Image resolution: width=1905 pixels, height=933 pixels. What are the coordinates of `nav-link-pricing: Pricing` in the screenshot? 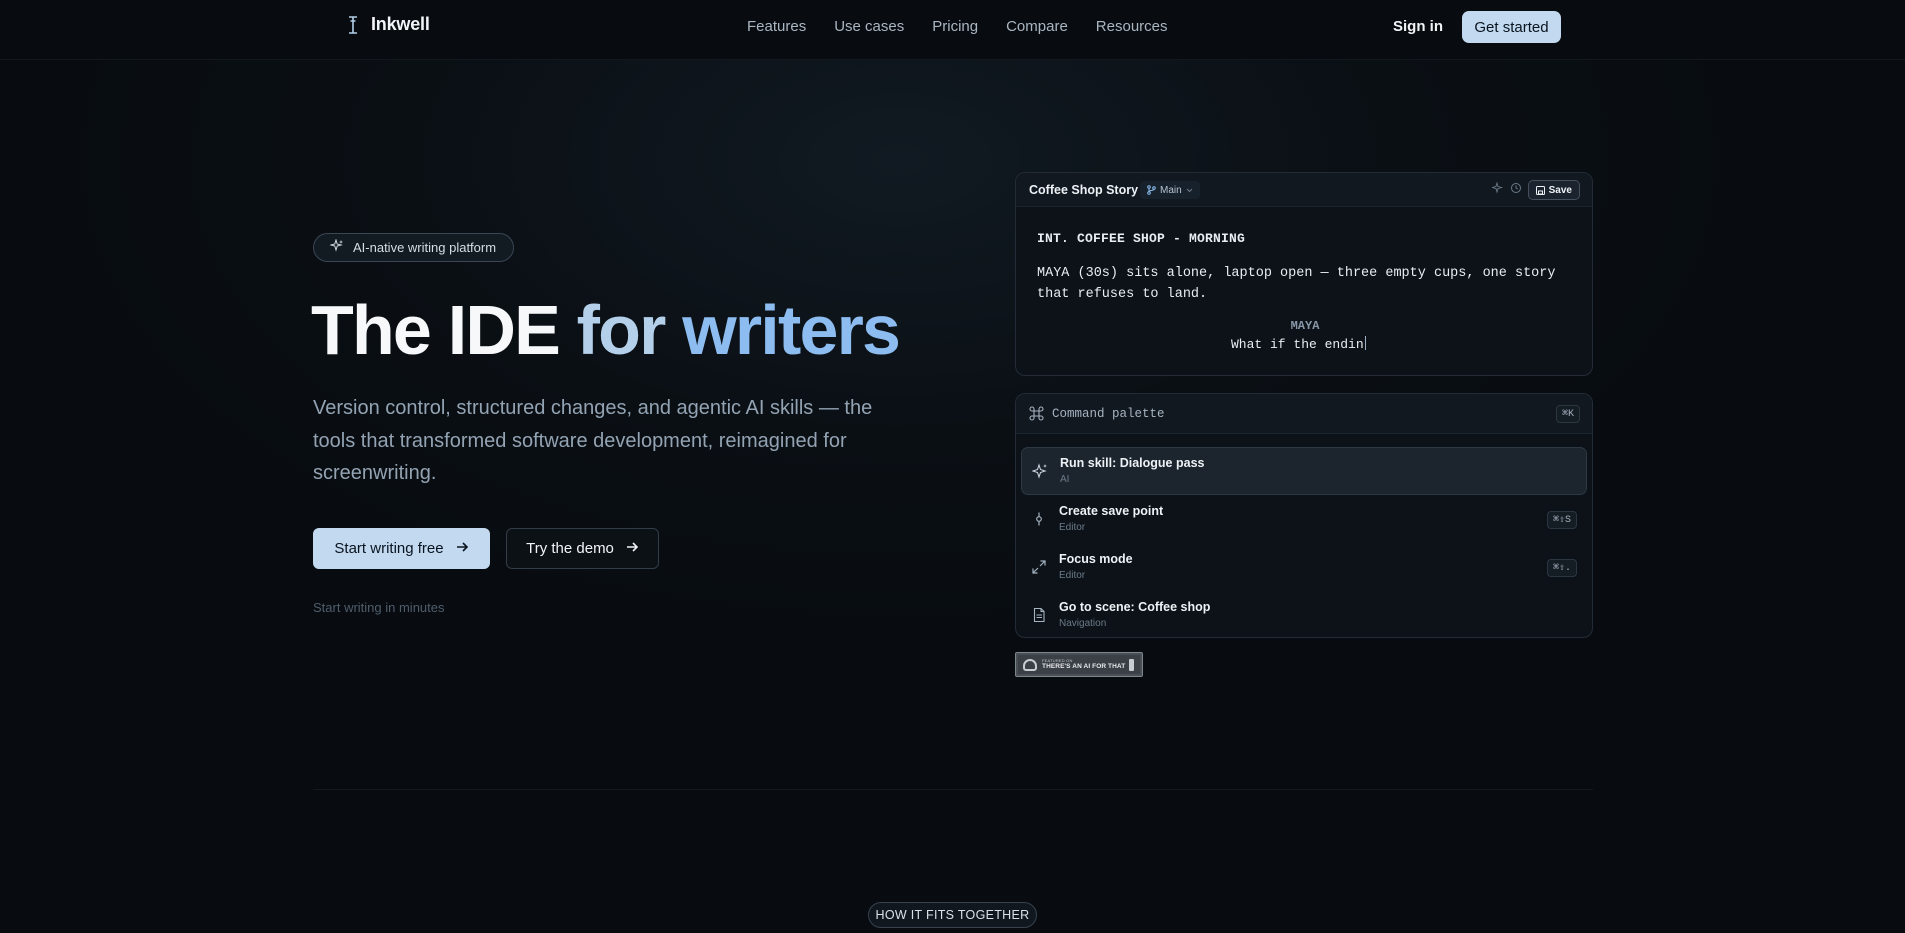 It's located at (955, 27).